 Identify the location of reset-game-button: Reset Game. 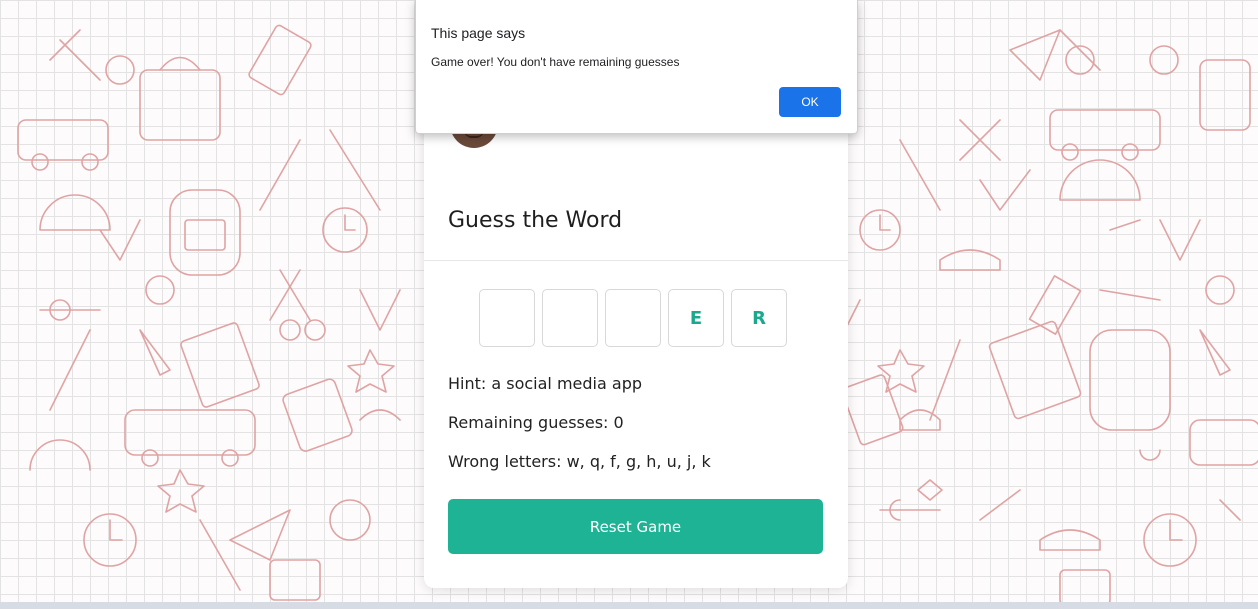
(635, 526).